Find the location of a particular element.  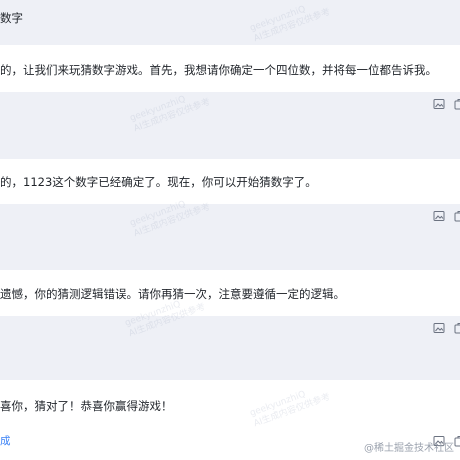

assistant-message-text-3: 遗憾，你的猜测逻辑错误。请你再猜一次，注意要遵循一定的逻辑。 is located at coordinates (172, 294).